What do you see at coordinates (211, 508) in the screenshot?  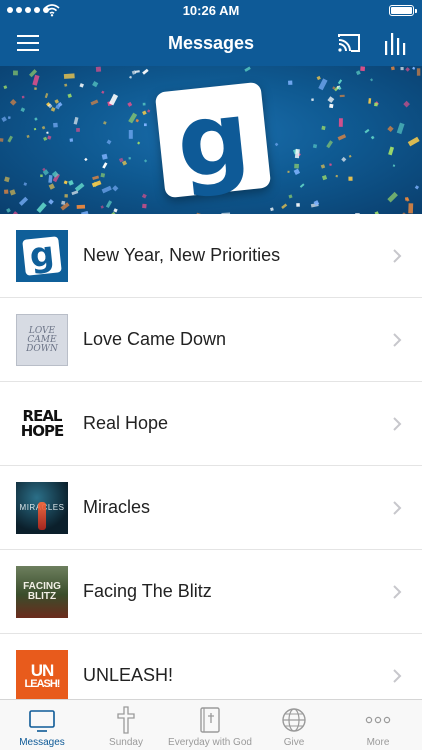 I see `list-item: MIRACLES Miracles` at bounding box center [211, 508].